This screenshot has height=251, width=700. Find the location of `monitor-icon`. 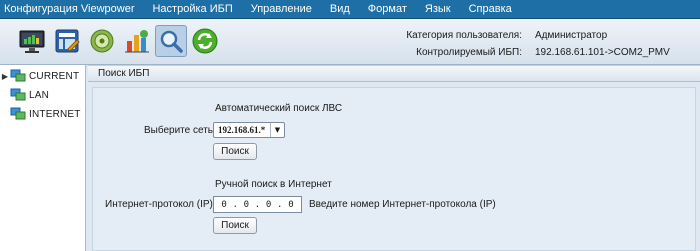

monitor-icon is located at coordinates (32, 41).